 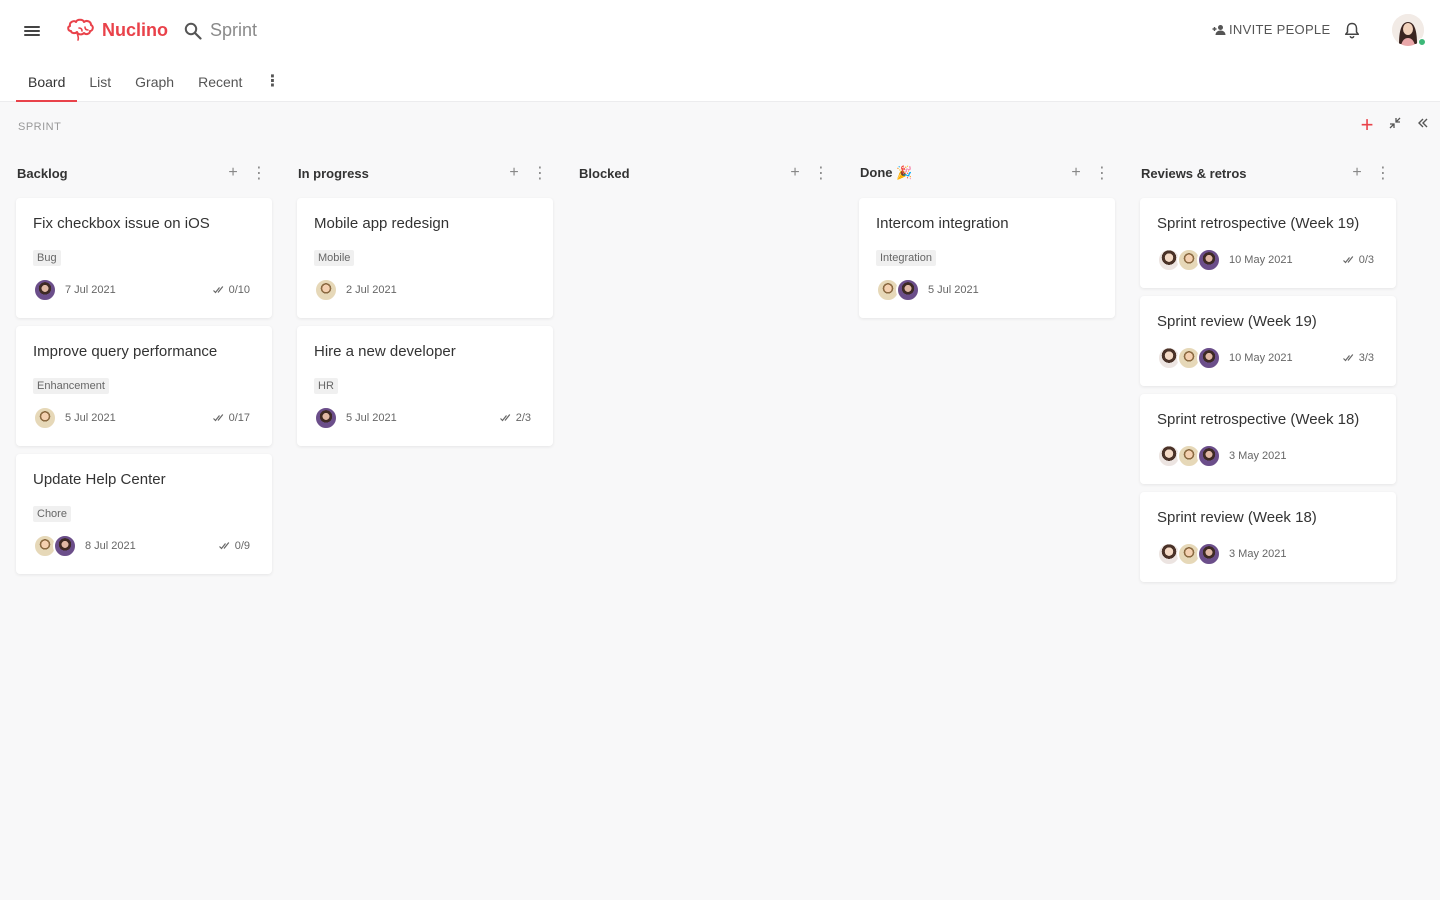 I want to click on board-actions: +, so click(x=1395, y=125).